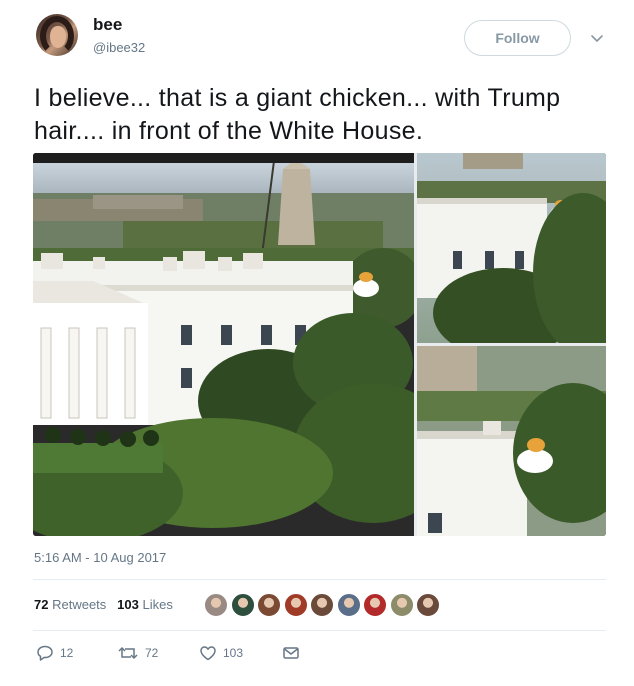 The height and width of the screenshot is (686, 634). Describe the element at coordinates (517, 38) in the screenshot. I see `follow-button: Follow` at that location.